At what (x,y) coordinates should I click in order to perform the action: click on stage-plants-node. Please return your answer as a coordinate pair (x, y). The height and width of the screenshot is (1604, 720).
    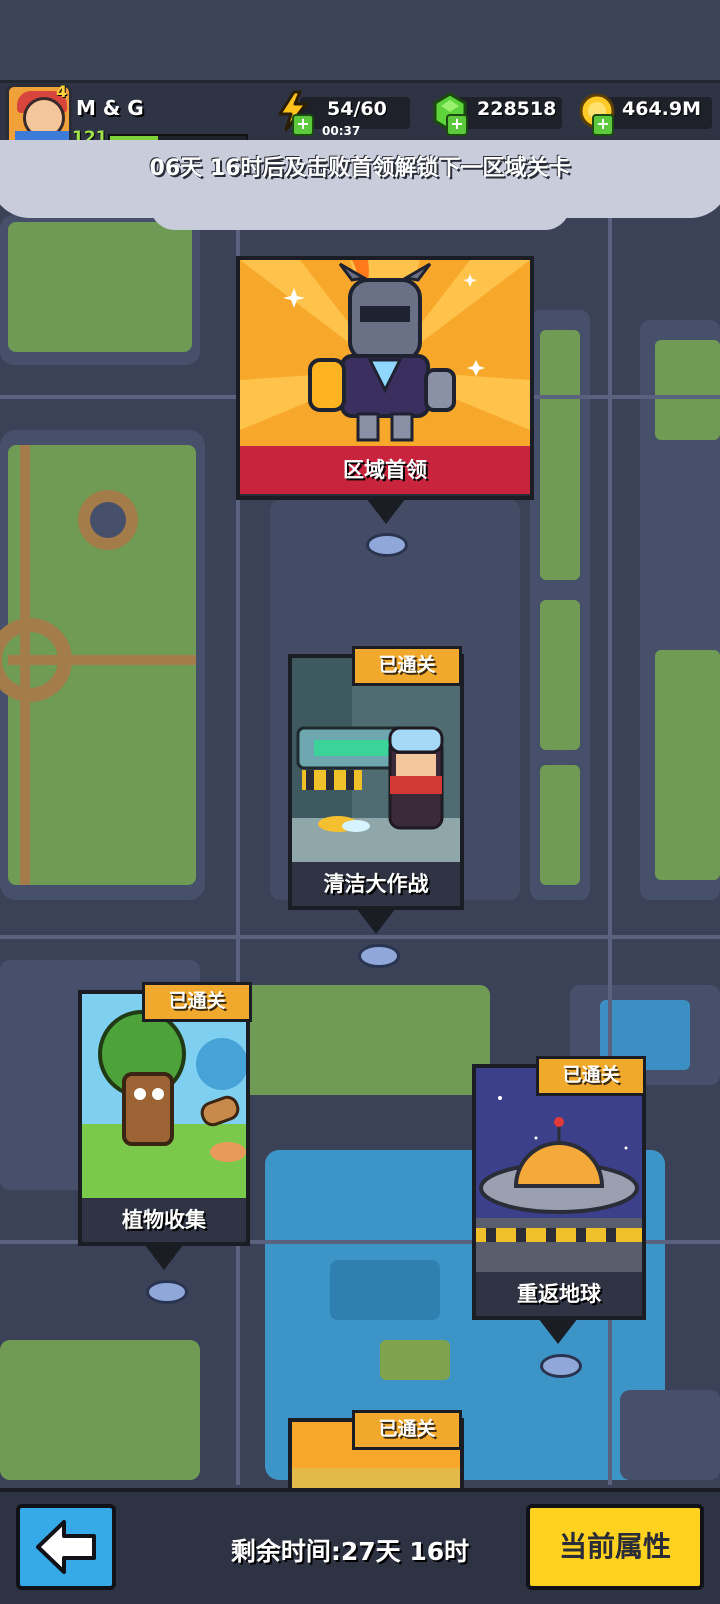
    Looking at the image, I should click on (167, 1292).